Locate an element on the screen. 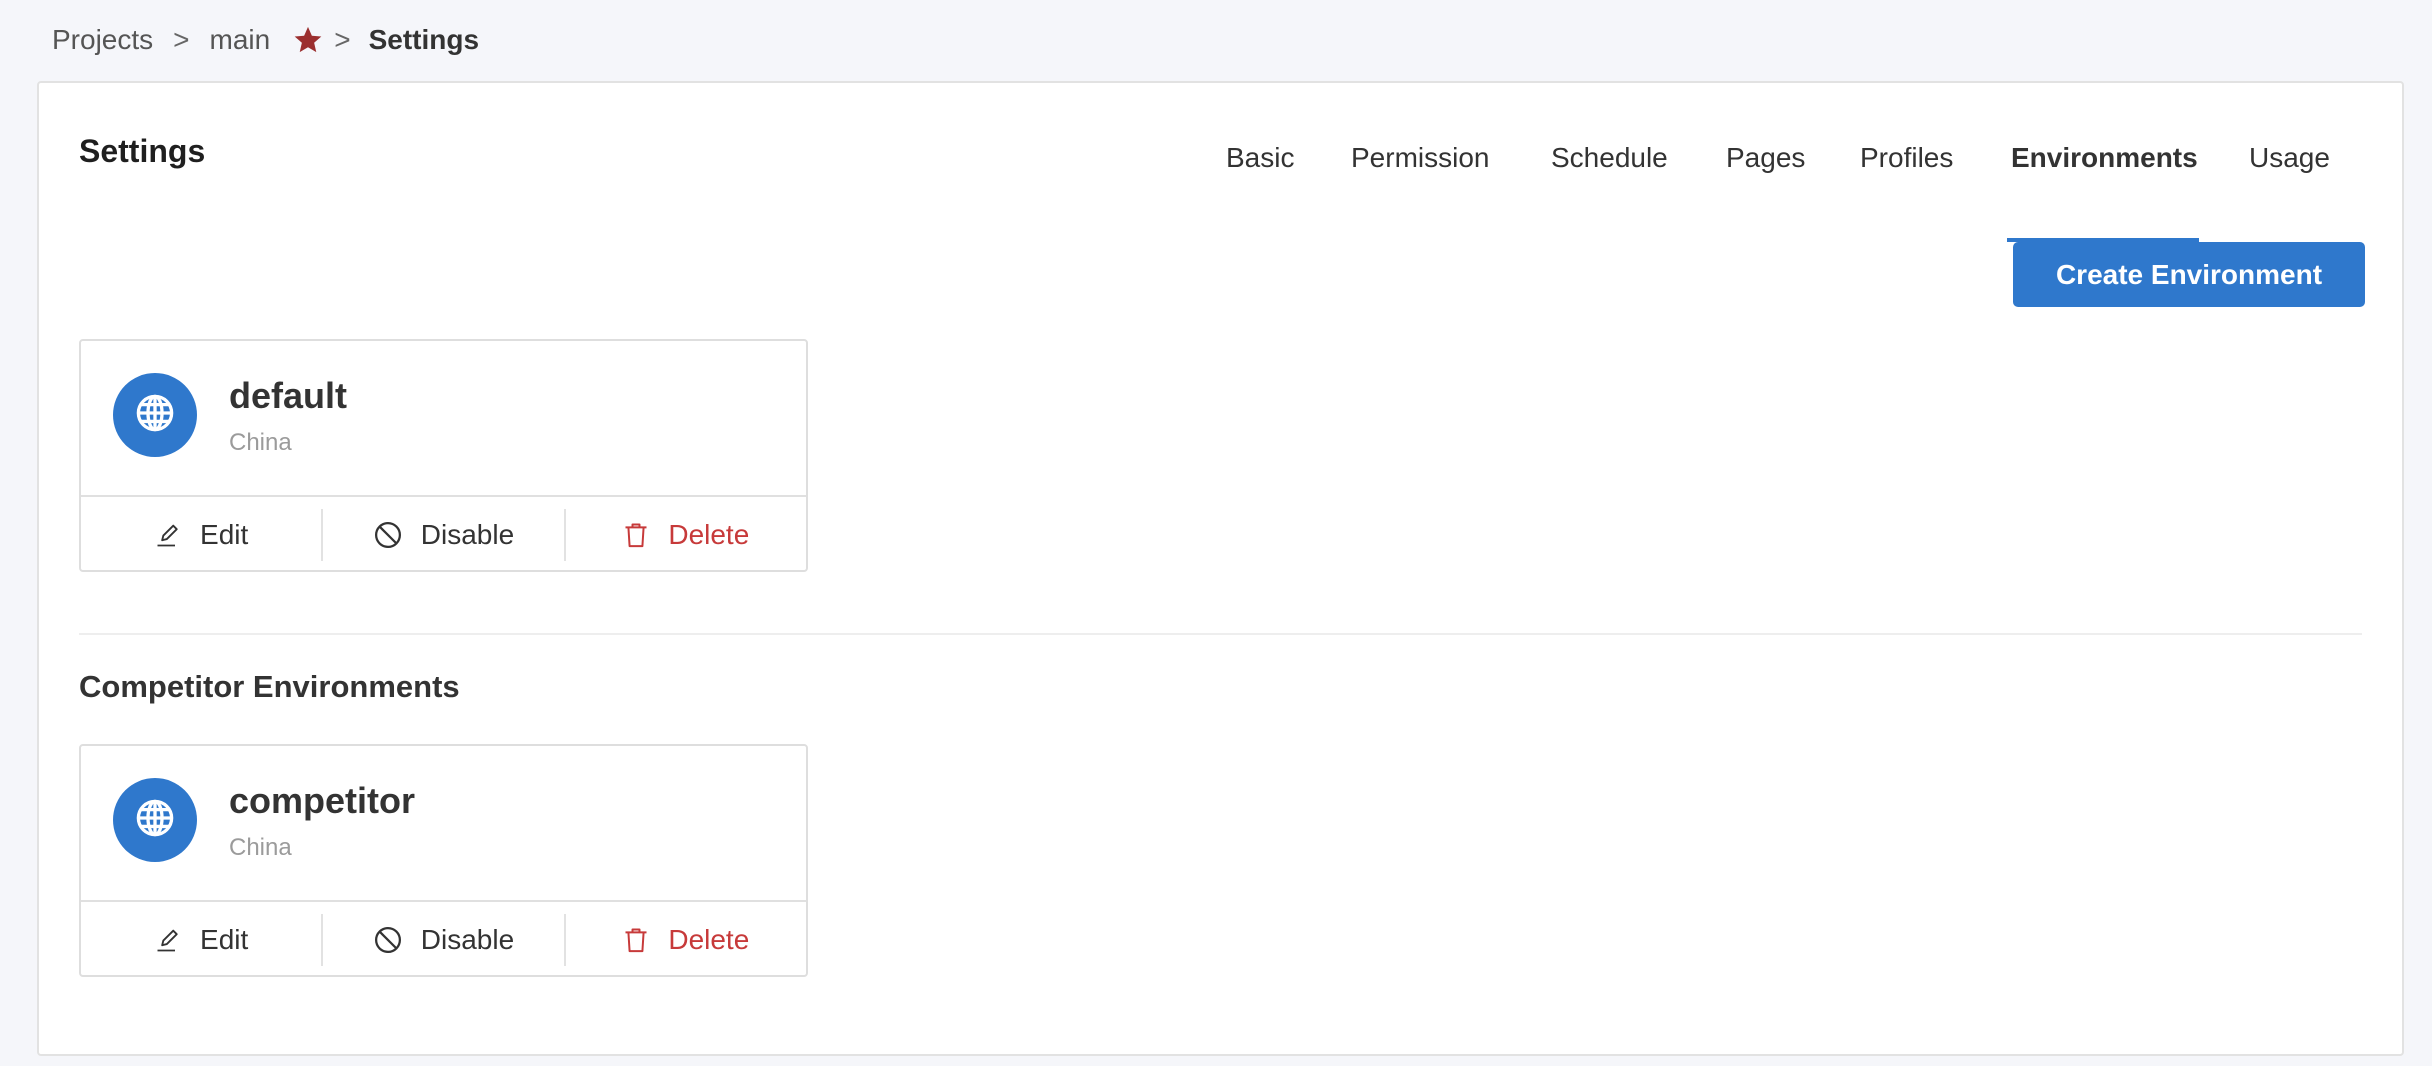 The width and height of the screenshot is (2432, 1066). breadcrumb-main: main is located at coordinates (240, 40).